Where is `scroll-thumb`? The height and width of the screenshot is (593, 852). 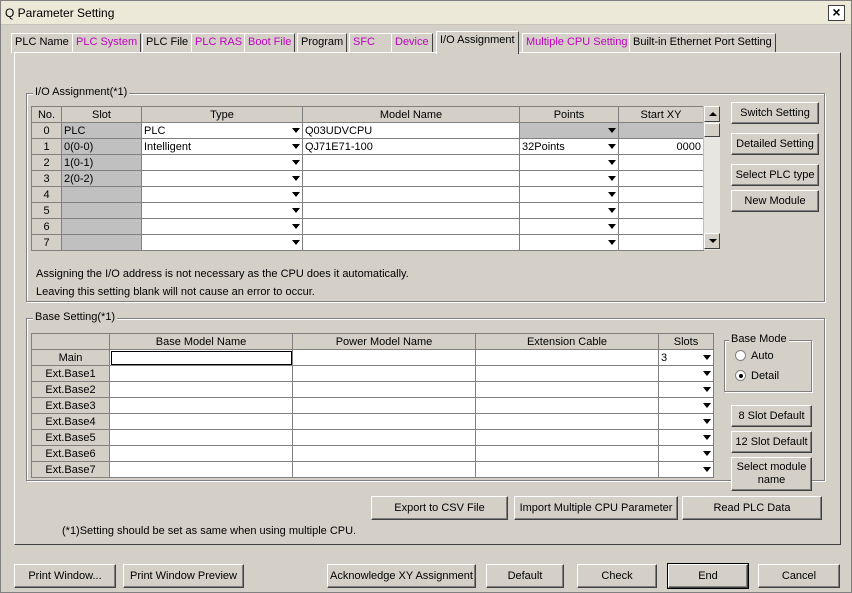 scroll-thumb is located at coordinates (712, 130).